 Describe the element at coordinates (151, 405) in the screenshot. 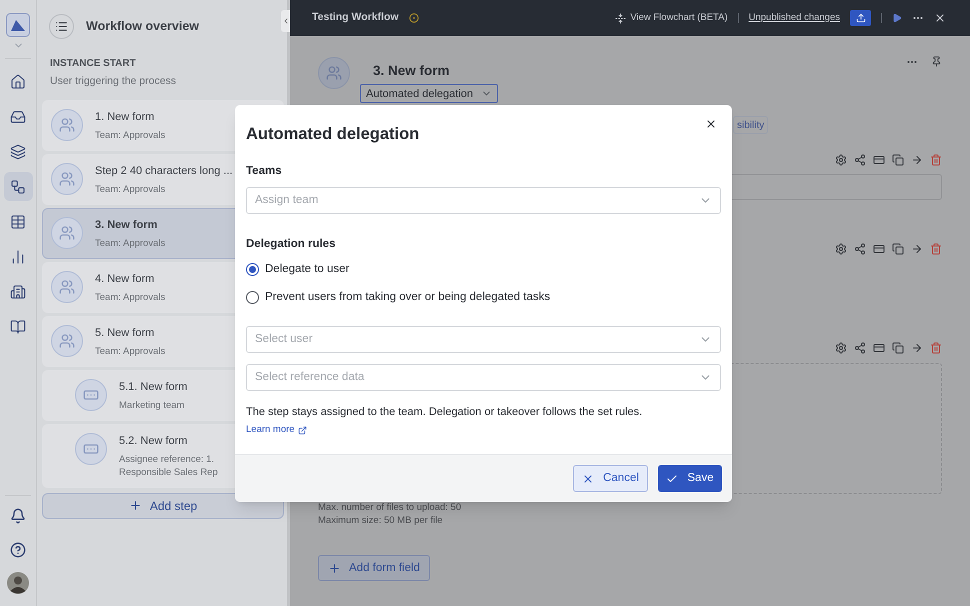

I see `step-subtitle: Marketing team` at that location.